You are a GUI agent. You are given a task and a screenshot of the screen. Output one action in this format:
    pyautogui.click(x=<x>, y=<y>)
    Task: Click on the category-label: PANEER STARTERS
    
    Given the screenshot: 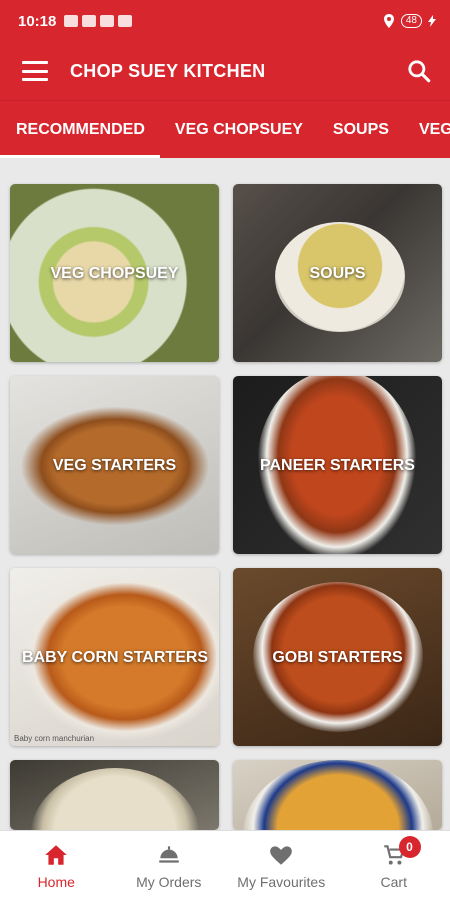 What is the action you would take?
    pyautogui.click(x=337, y=465)
    